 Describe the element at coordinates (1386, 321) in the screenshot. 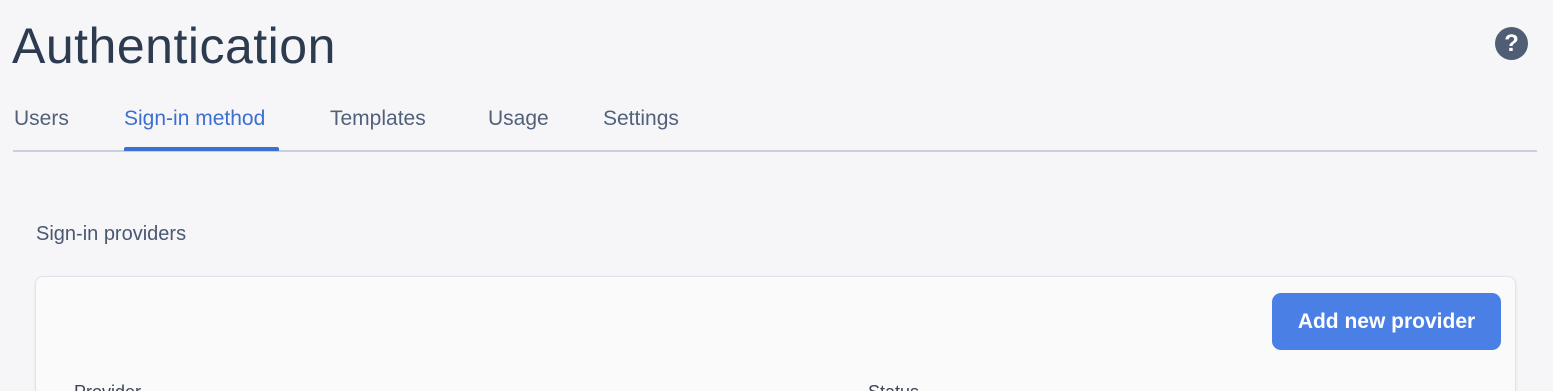

I see `add-new-provider-button: Add new provider` at that location.